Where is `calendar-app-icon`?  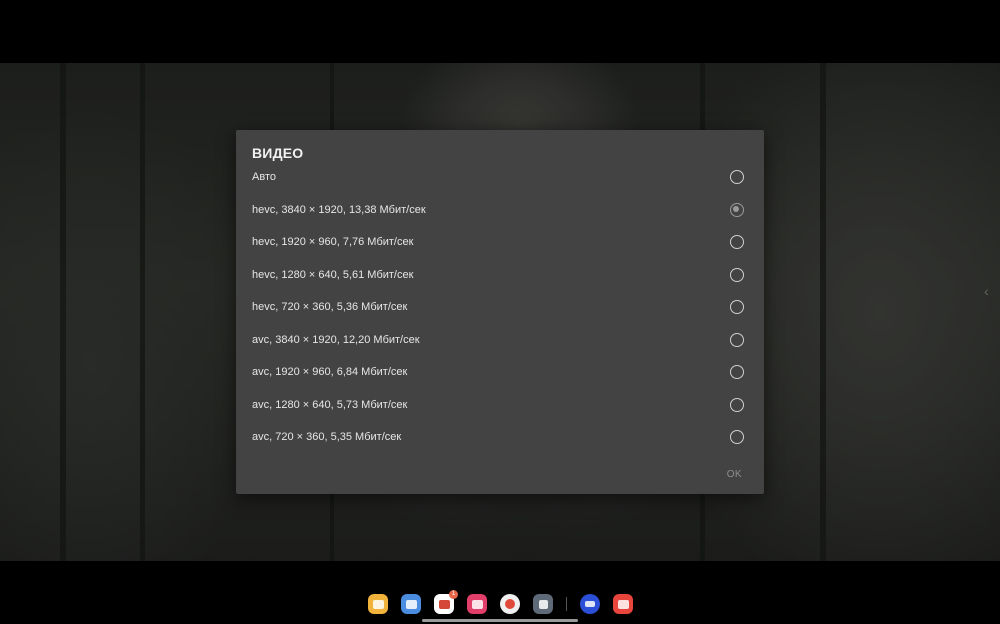
calendar-app-icon is located at coordinates (411, 604).